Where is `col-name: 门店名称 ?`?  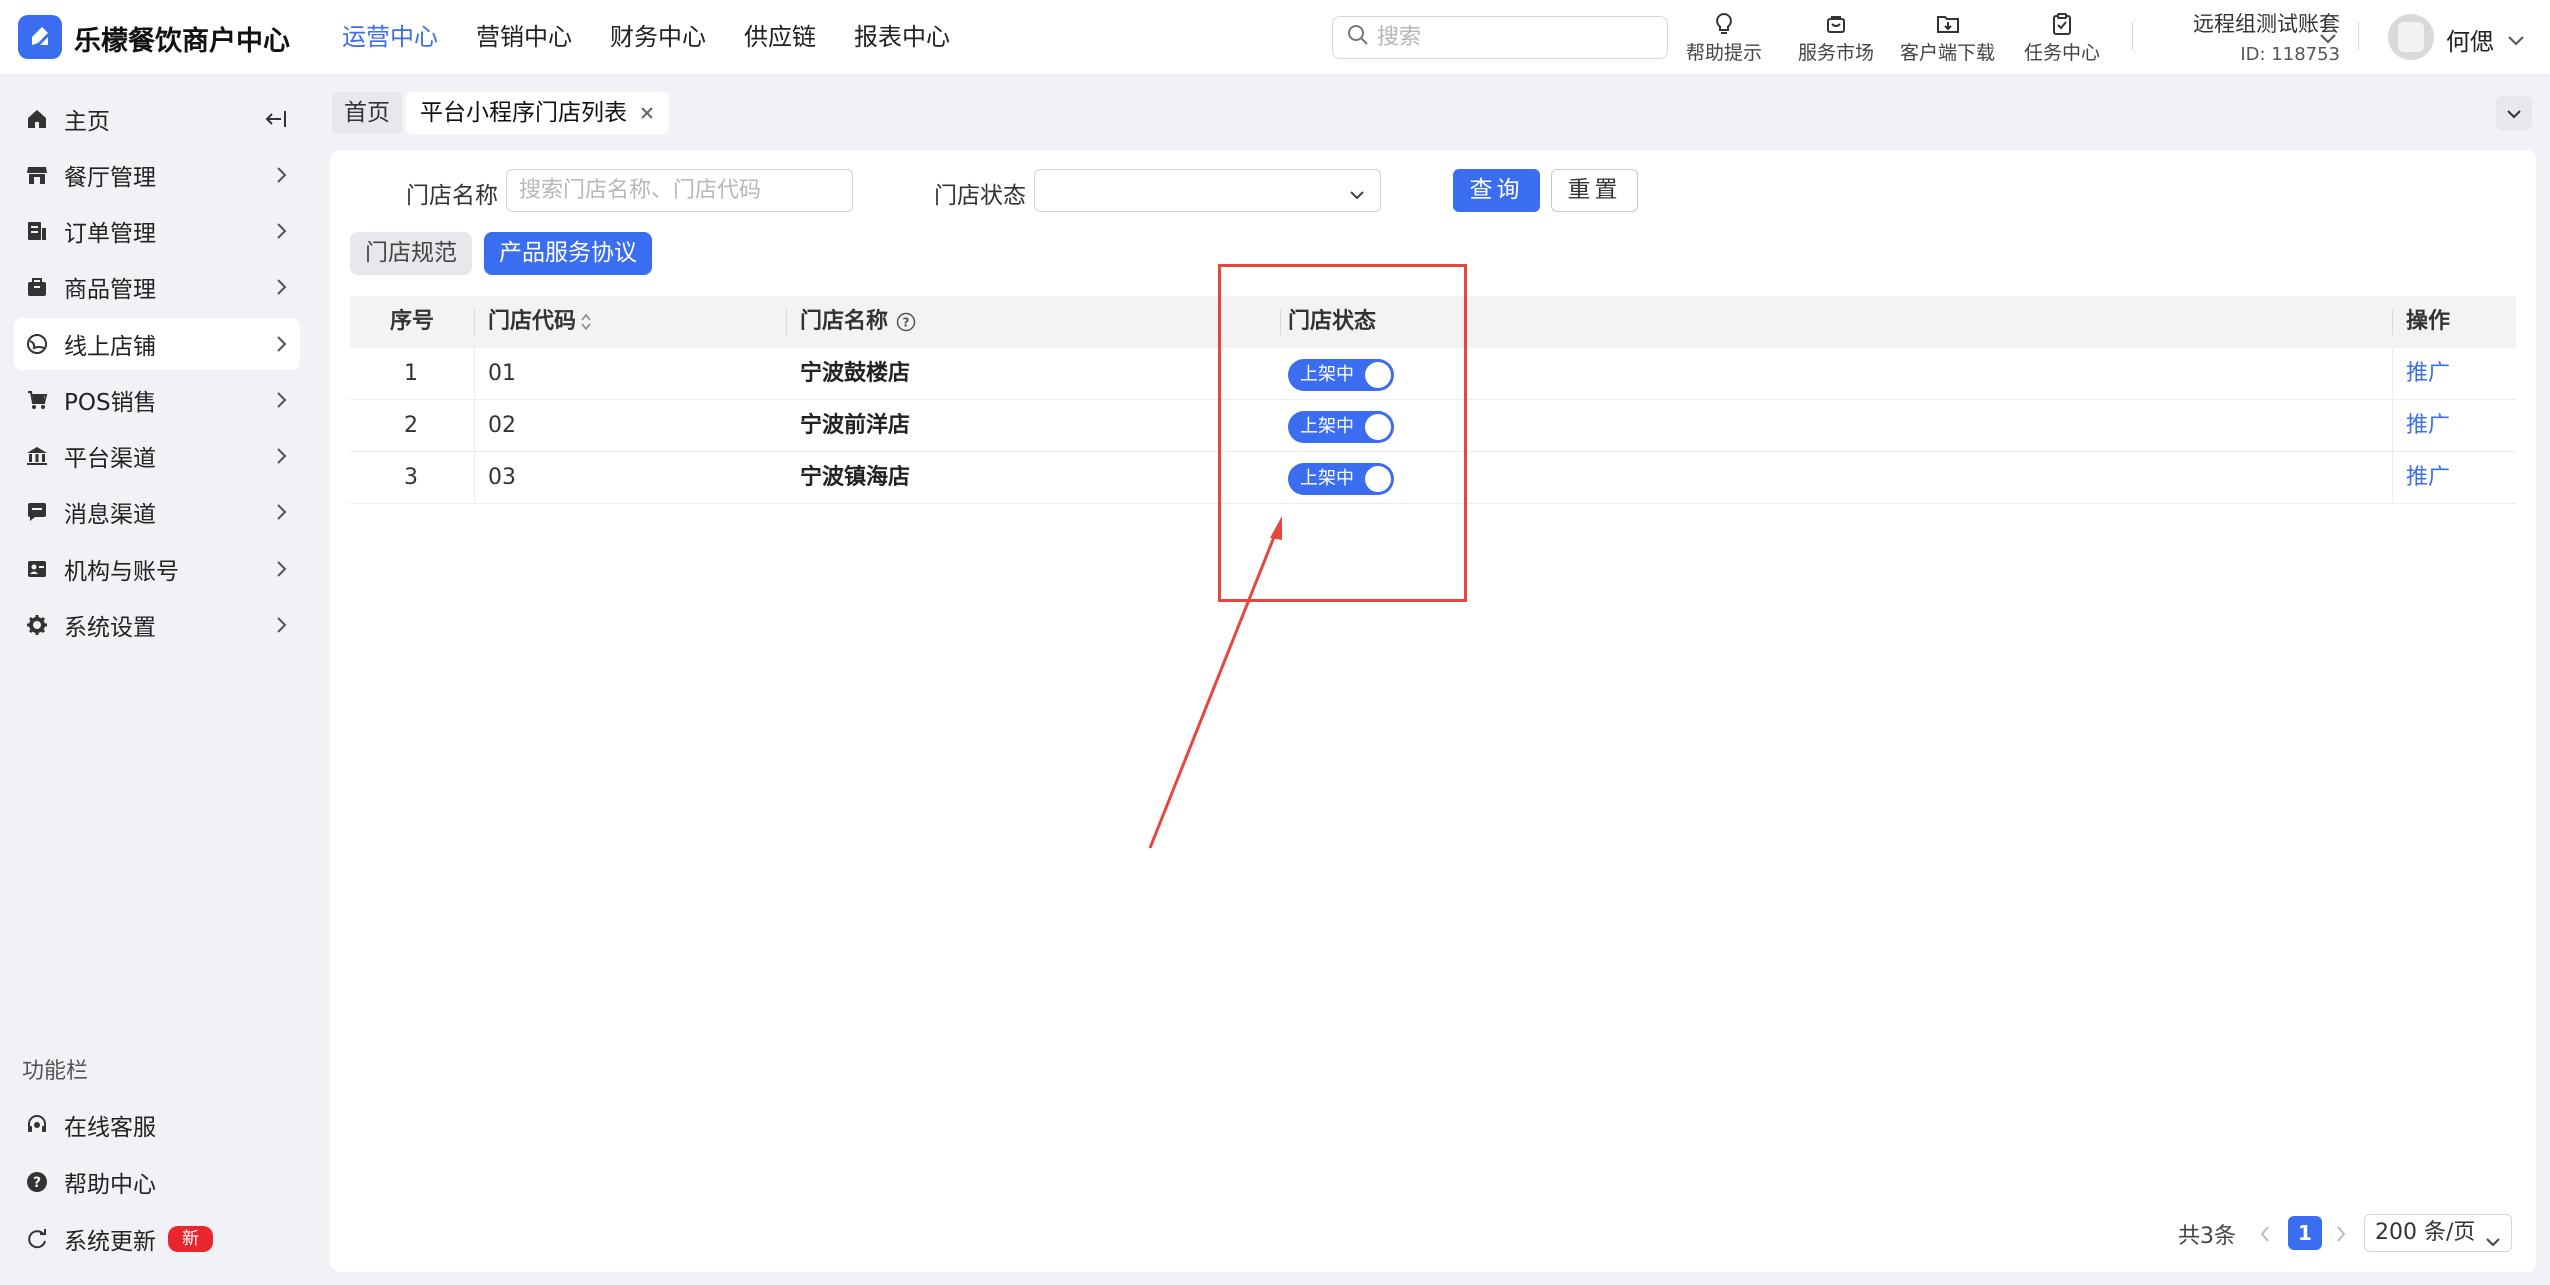 col-name: 门店名称 ? is located at coordinates (858, 322).